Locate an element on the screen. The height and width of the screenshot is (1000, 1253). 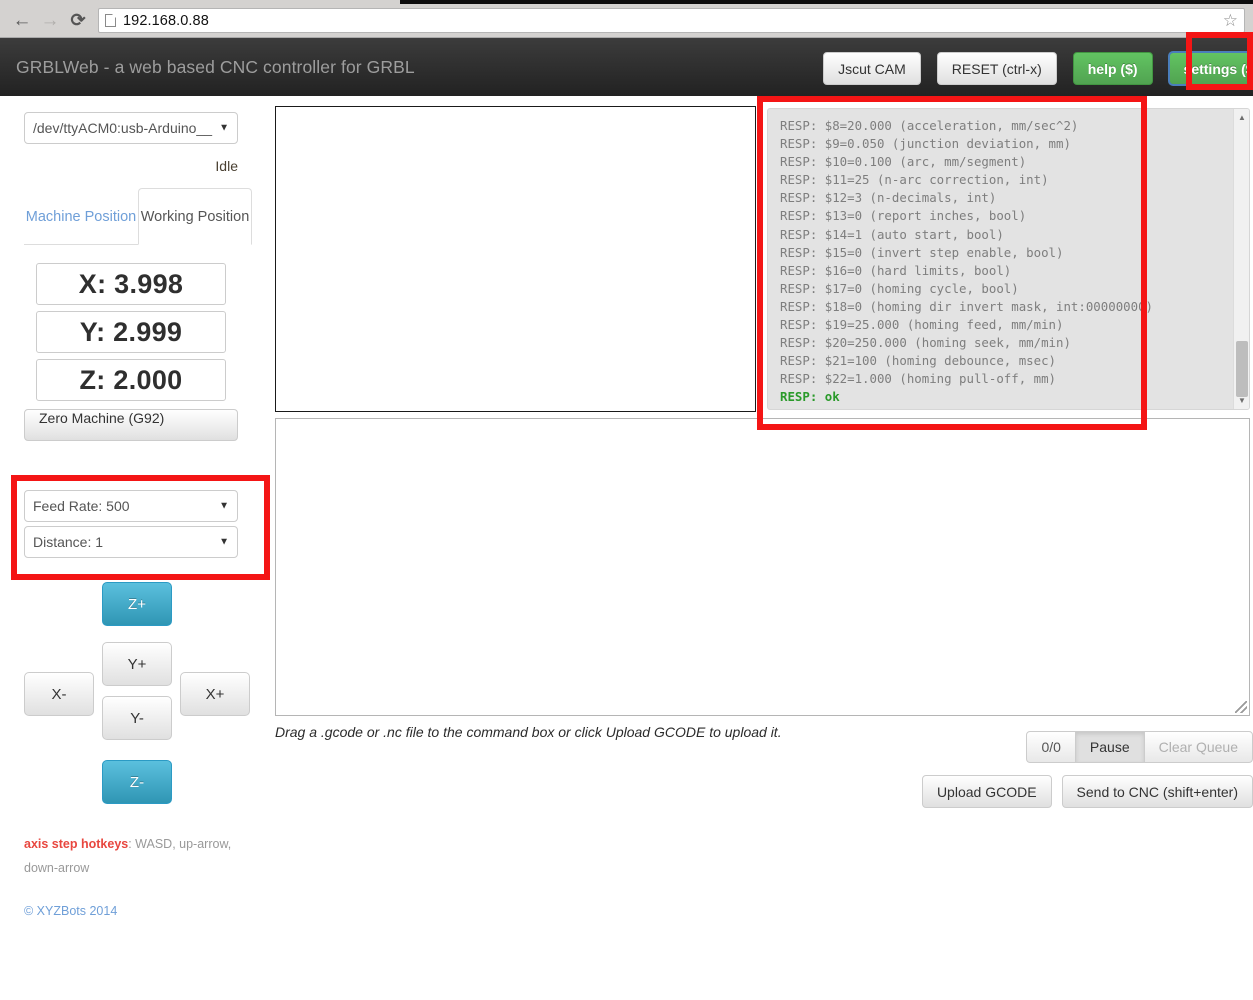
url-text: 192.168.0.88 is located at coordinates (166, 20).